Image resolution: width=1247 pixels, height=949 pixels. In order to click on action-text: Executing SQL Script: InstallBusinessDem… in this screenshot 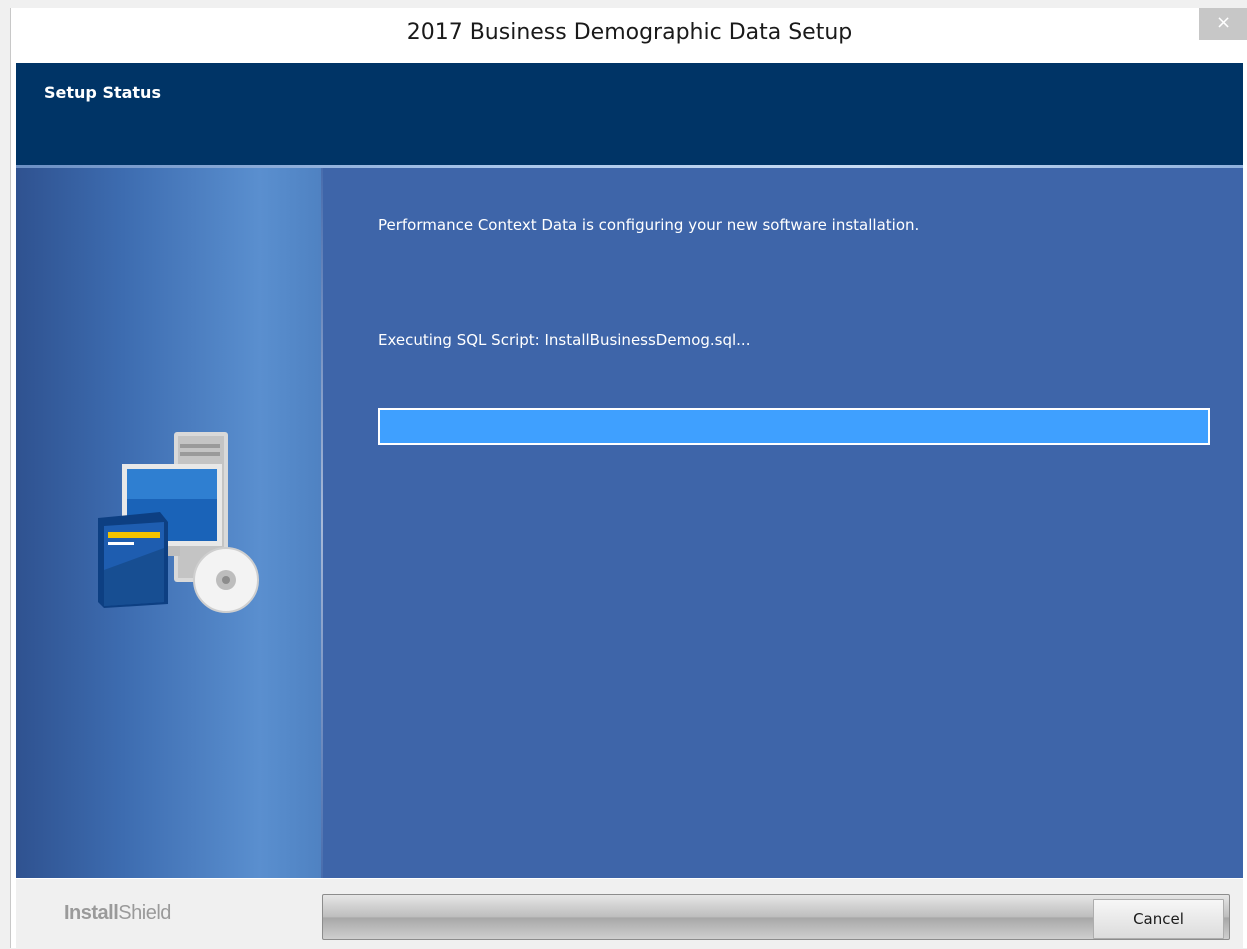, I will do `click(564, 340)`.